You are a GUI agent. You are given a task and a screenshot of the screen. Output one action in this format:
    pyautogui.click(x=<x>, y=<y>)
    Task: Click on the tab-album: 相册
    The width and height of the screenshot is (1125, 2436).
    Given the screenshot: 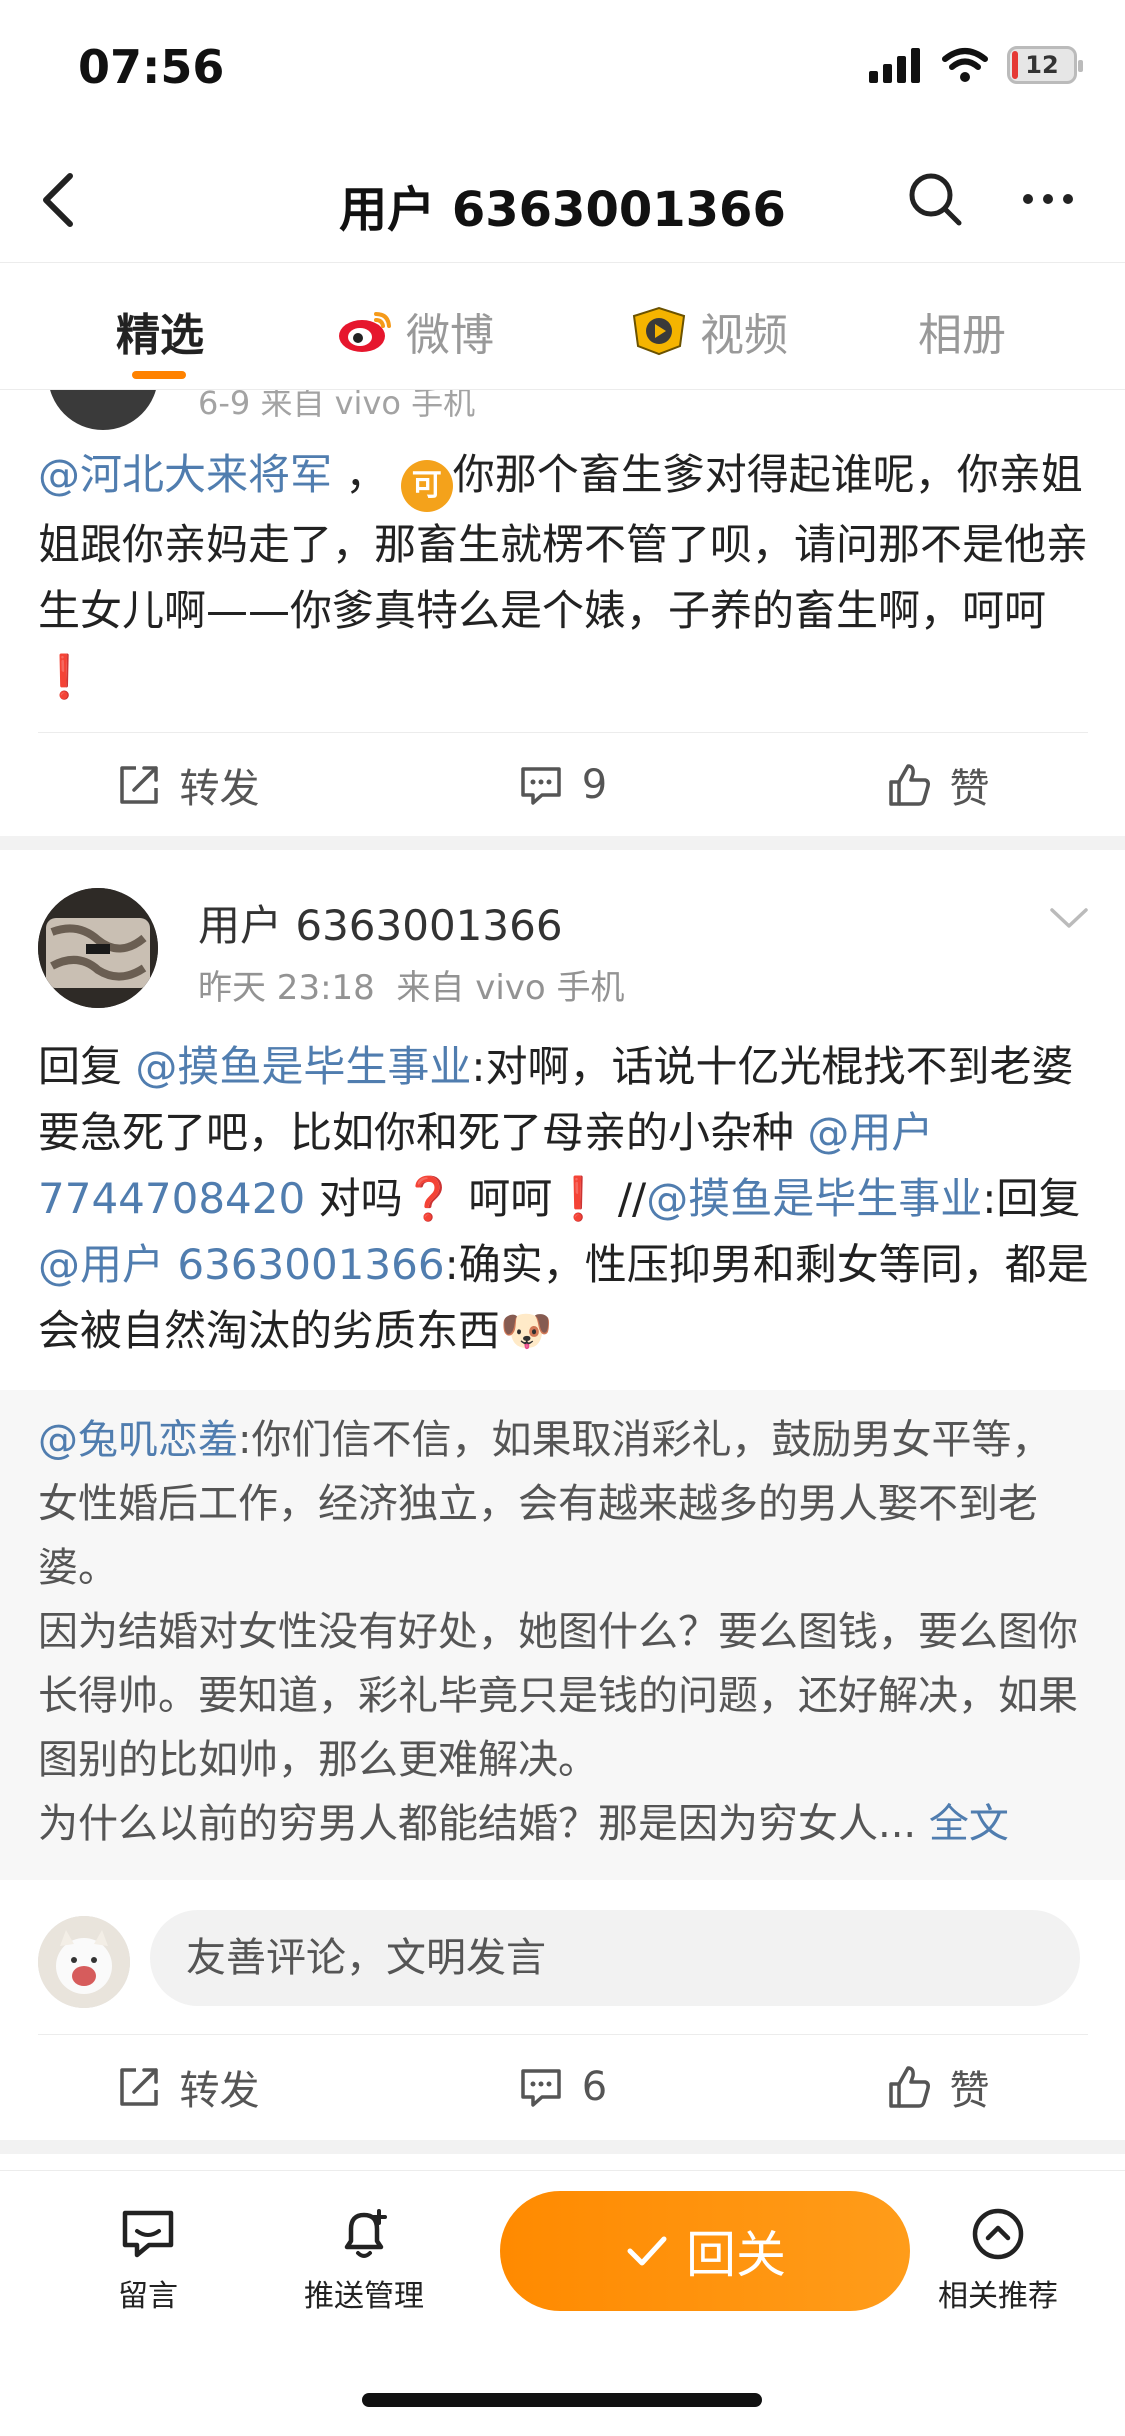 What is the action you would take?
    pyautogui.click(x=962, y=331)
    